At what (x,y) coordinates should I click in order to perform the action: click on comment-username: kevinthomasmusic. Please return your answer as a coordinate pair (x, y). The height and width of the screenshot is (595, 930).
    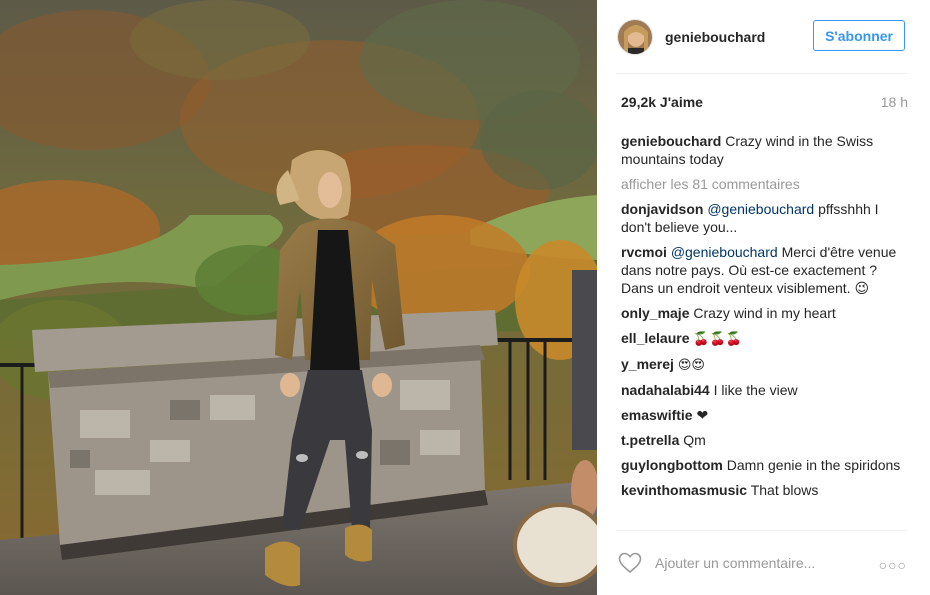
    Looking at the image, I should click on (684, 490).